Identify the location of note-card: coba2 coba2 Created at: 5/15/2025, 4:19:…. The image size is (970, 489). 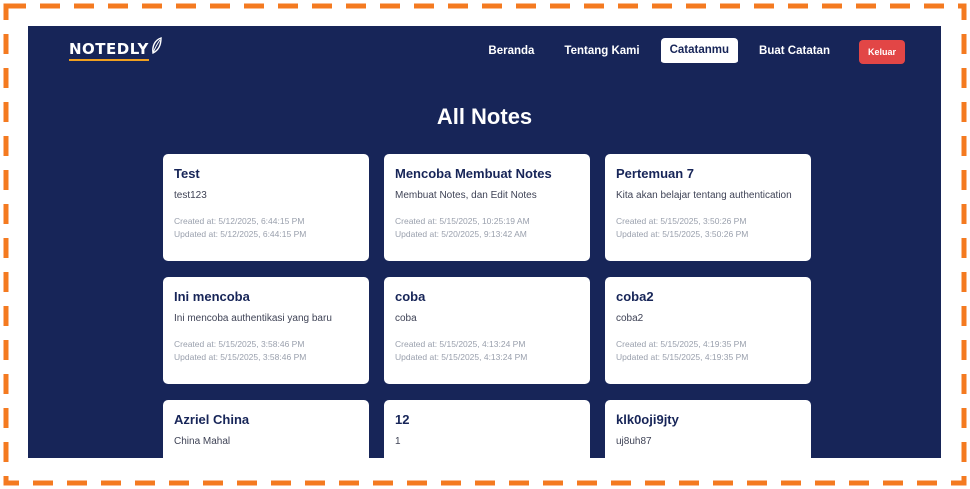
(708, 330).